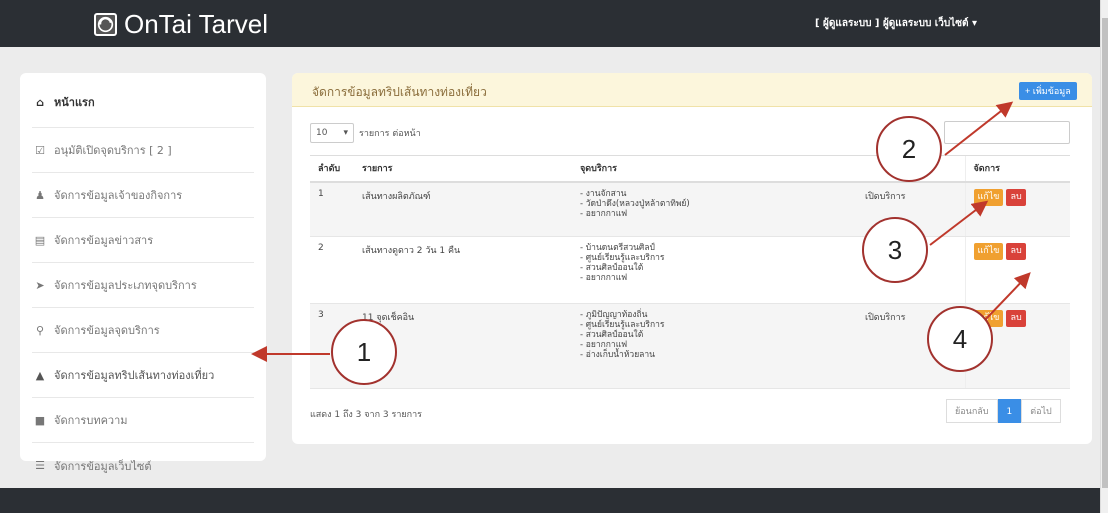 The height and width of the screenshot is (513, 1108). I want to click on column-header-points: จุดบริการ, so click(714, 169).